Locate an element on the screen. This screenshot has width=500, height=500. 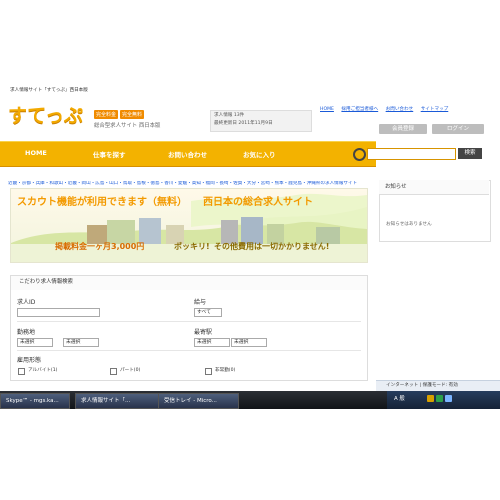
top-link-home: HOME is located at coordinates (327, 109).